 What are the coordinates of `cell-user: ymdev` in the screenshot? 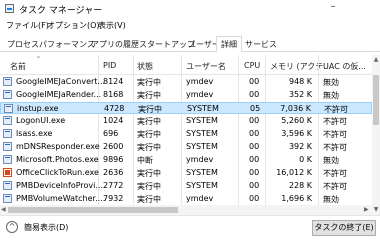 It's located at (200, 81).